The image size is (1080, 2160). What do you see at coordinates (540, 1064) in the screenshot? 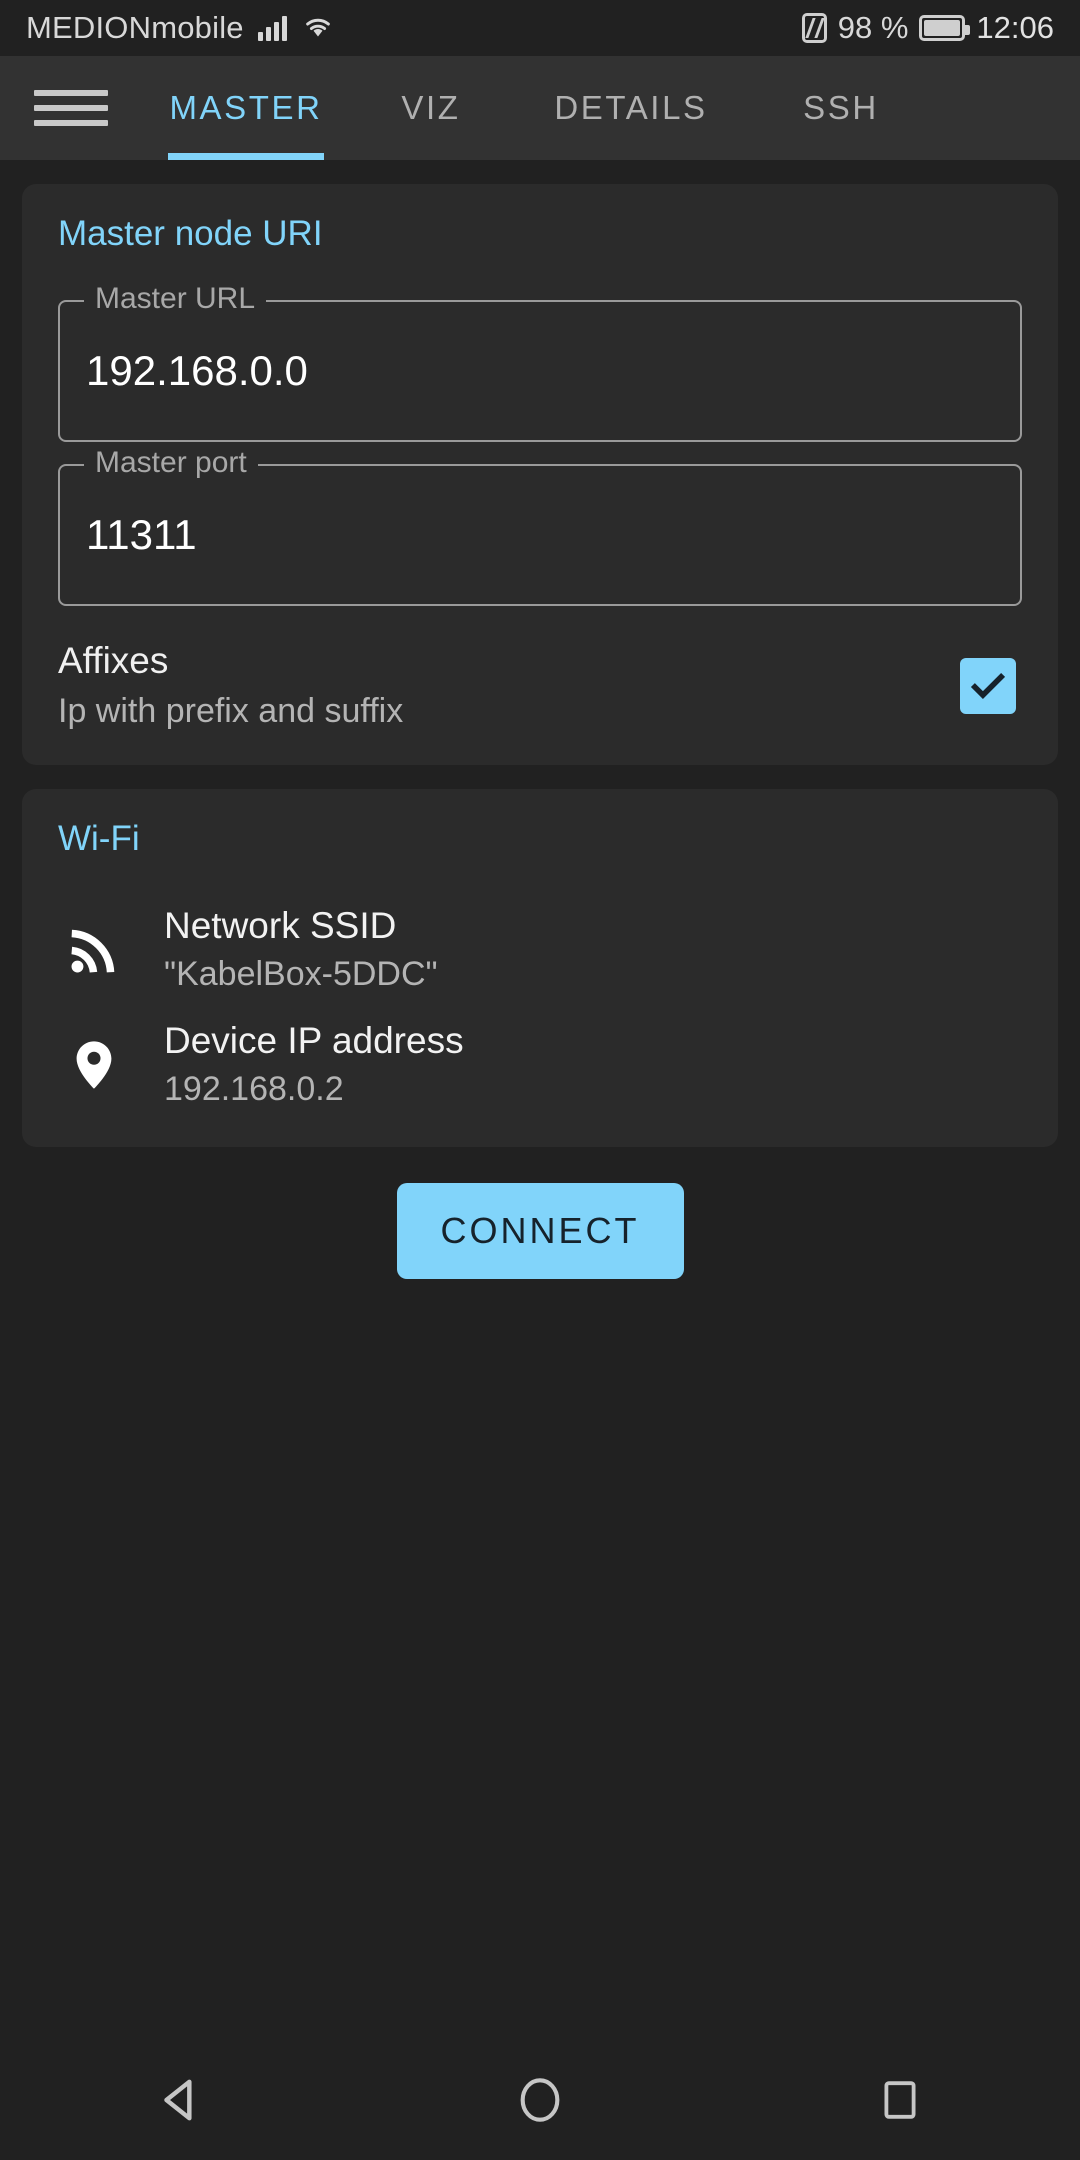
I see `device-ip-row: Device IP address 192.168.0.2` at bounding box center [540, 1064].